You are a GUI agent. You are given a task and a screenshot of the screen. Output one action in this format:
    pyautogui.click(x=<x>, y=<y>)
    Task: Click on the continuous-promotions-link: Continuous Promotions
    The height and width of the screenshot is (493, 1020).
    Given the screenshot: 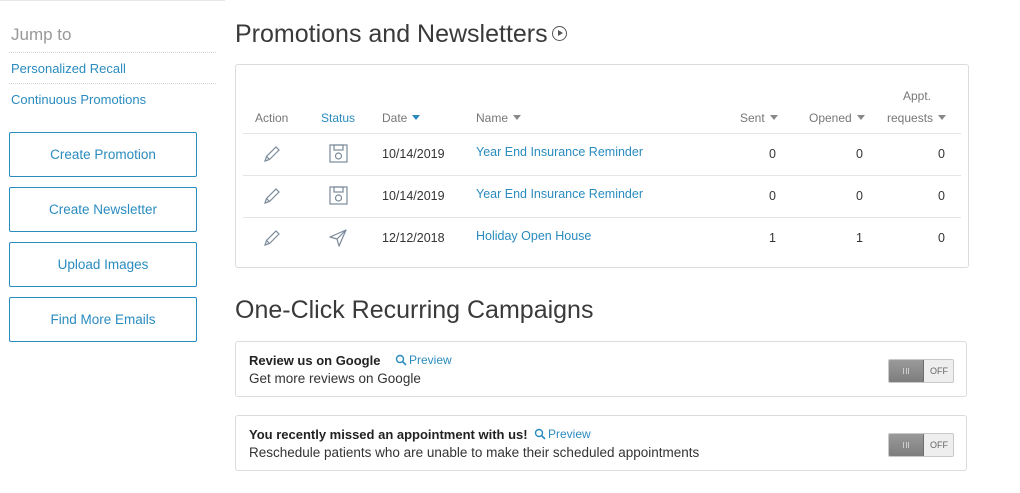 What is the action you would take?
    pyautogui.click(x=78, y=99)
    